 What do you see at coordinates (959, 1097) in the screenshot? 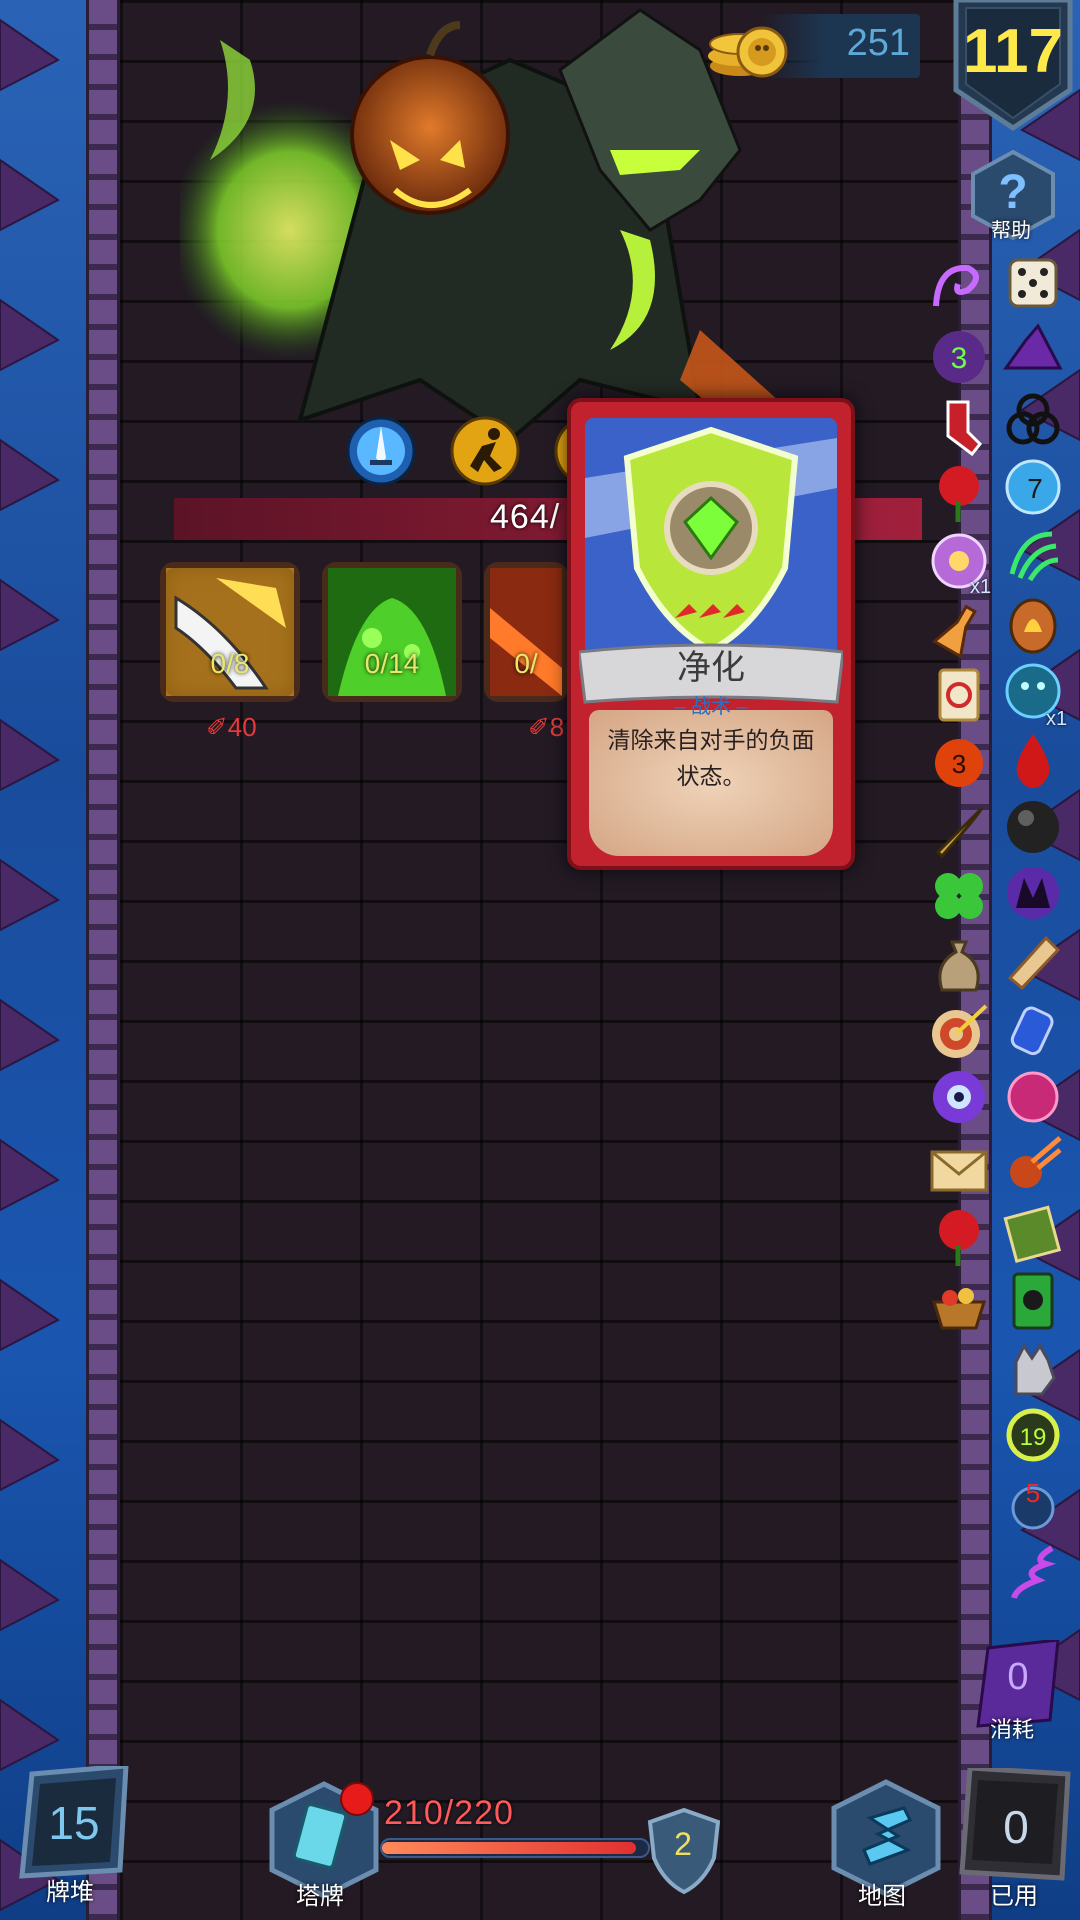
I see `eye-swirl-icon` at bounding box center [959, 1097].